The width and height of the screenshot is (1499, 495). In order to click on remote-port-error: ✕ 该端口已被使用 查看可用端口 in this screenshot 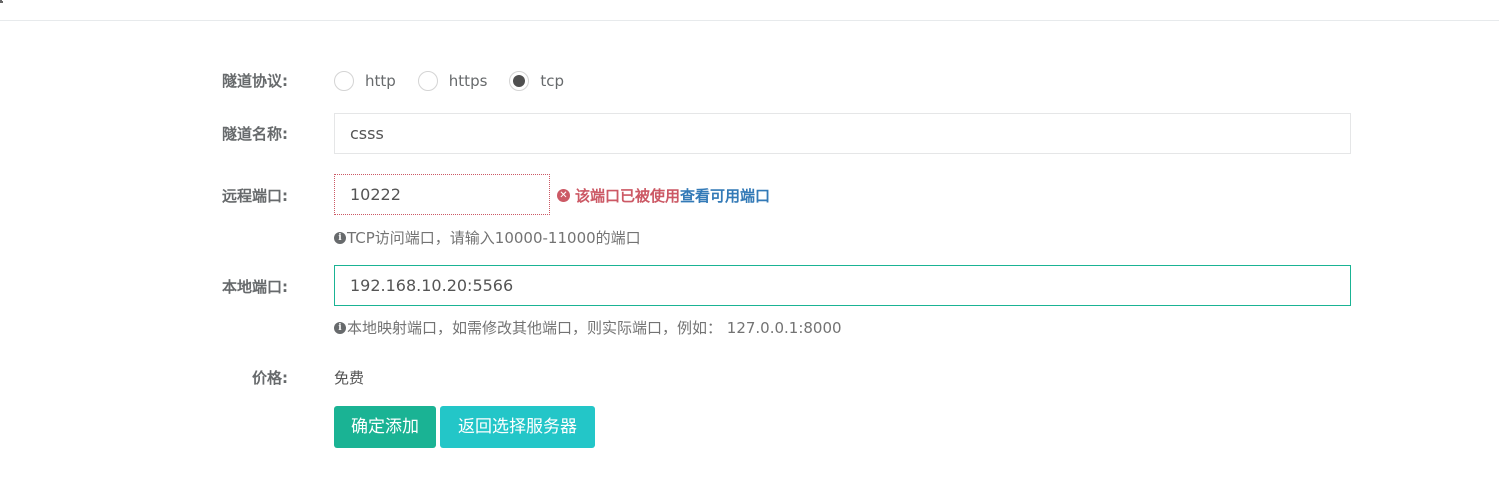, I will do `click(663, 195)`.